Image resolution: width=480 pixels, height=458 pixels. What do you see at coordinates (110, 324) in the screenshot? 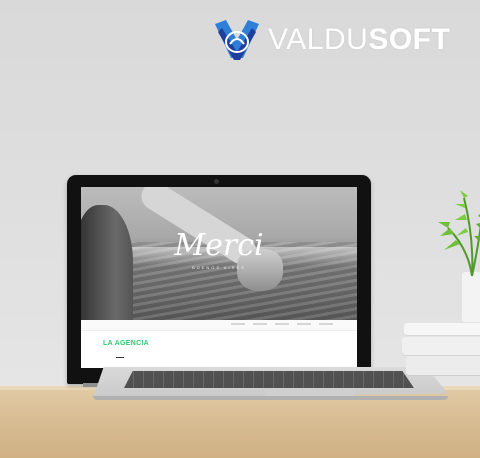
I see `website-nav-logo` at bounding box center [110, 324].